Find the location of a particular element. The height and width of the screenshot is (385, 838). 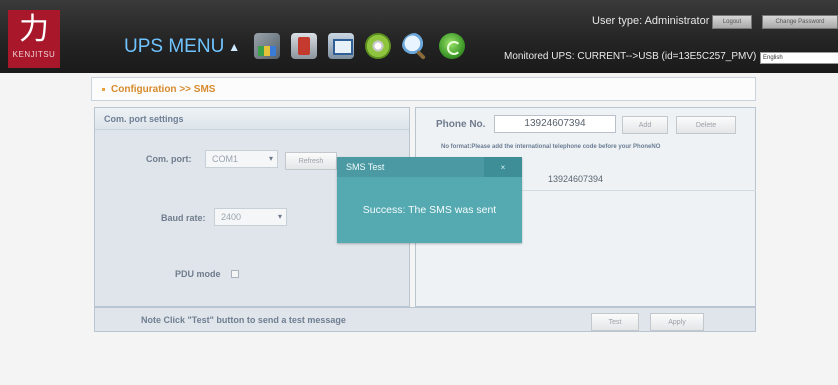

phone-number-label: Phone No. is located at coordinates (461, 124).